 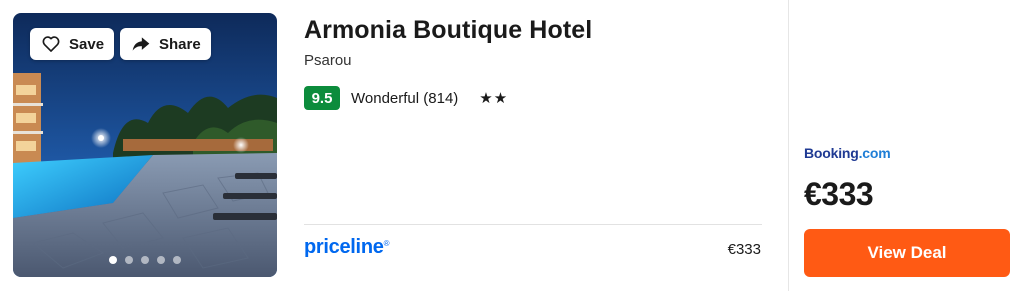 What do you see at coordinates (907, 253) in the screenshot?
I see `view-deal-button: View Deal` at bounding box center [907, 253].